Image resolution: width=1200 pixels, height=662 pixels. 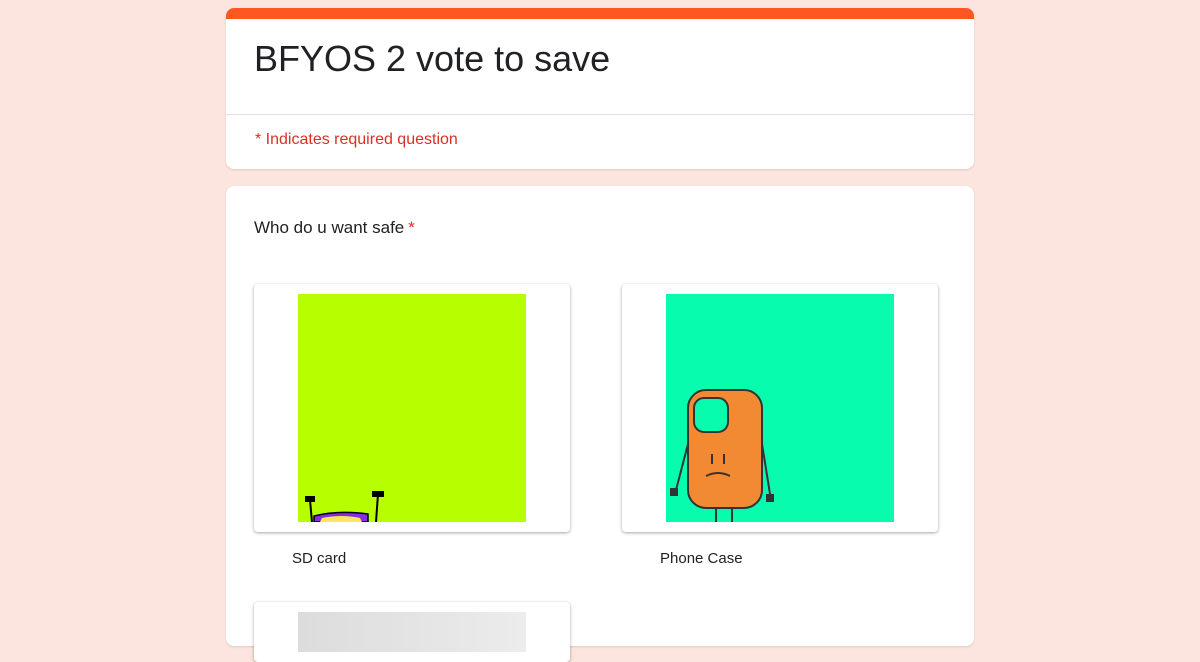 I want to click on sd-card-drawing, so click(x=344, y=506).